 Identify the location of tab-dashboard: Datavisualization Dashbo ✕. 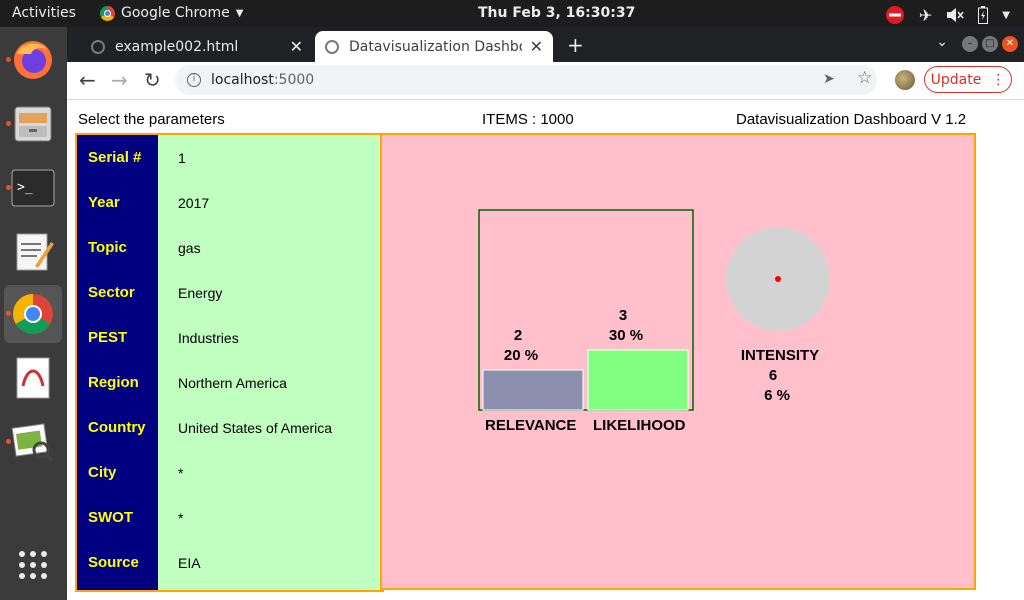
(434, 46).